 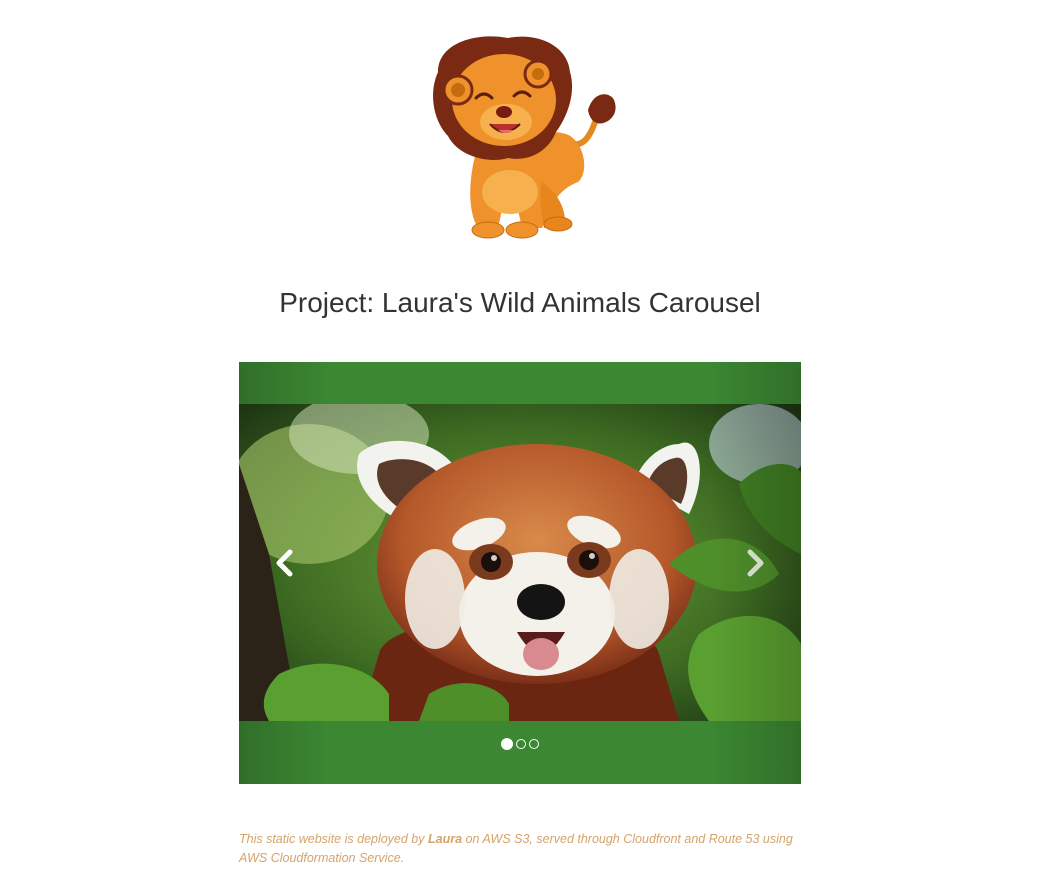 I want to click on carousel-next-button, so click(x=756, y=562).